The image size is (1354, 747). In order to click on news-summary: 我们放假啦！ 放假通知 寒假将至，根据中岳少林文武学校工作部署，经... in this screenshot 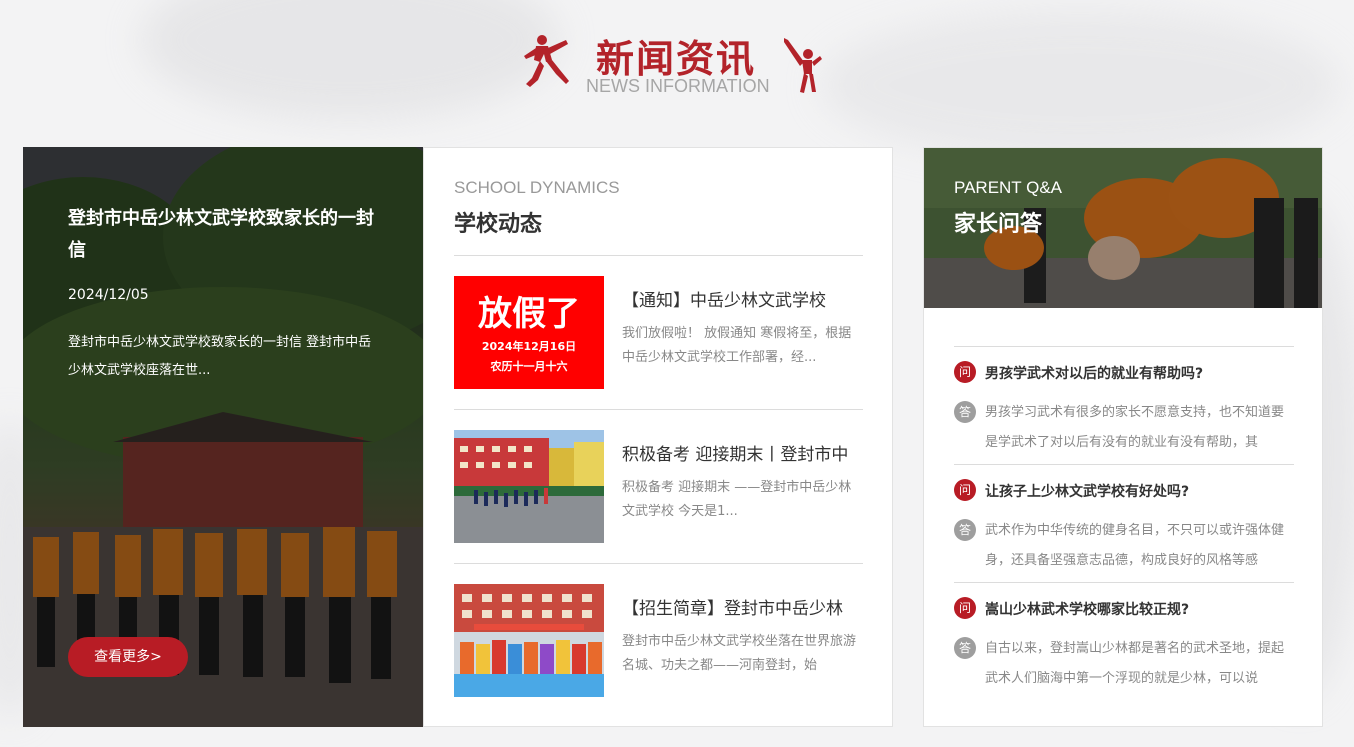, I will do `click(737, 345)`.